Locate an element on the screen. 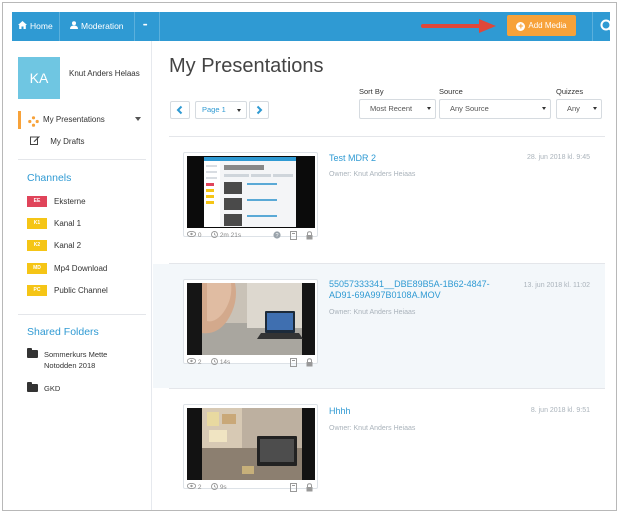 This screenshot has height=513, width=619. channel-item-kanal-2: K2 Kanal 2 is located at coordinates (54, 245).